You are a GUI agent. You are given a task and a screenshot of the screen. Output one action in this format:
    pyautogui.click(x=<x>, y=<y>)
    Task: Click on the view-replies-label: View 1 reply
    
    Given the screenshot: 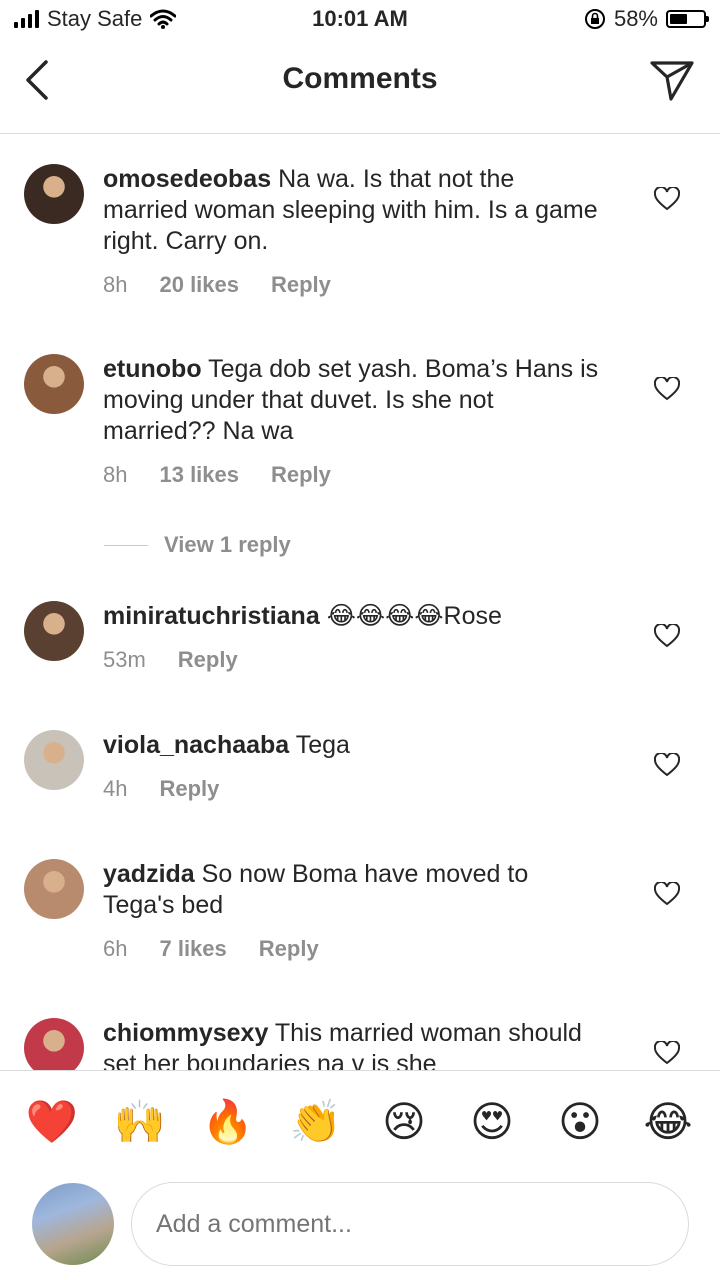 What is the action you would take?
    pyautogui.click(x=227, y=544)
    